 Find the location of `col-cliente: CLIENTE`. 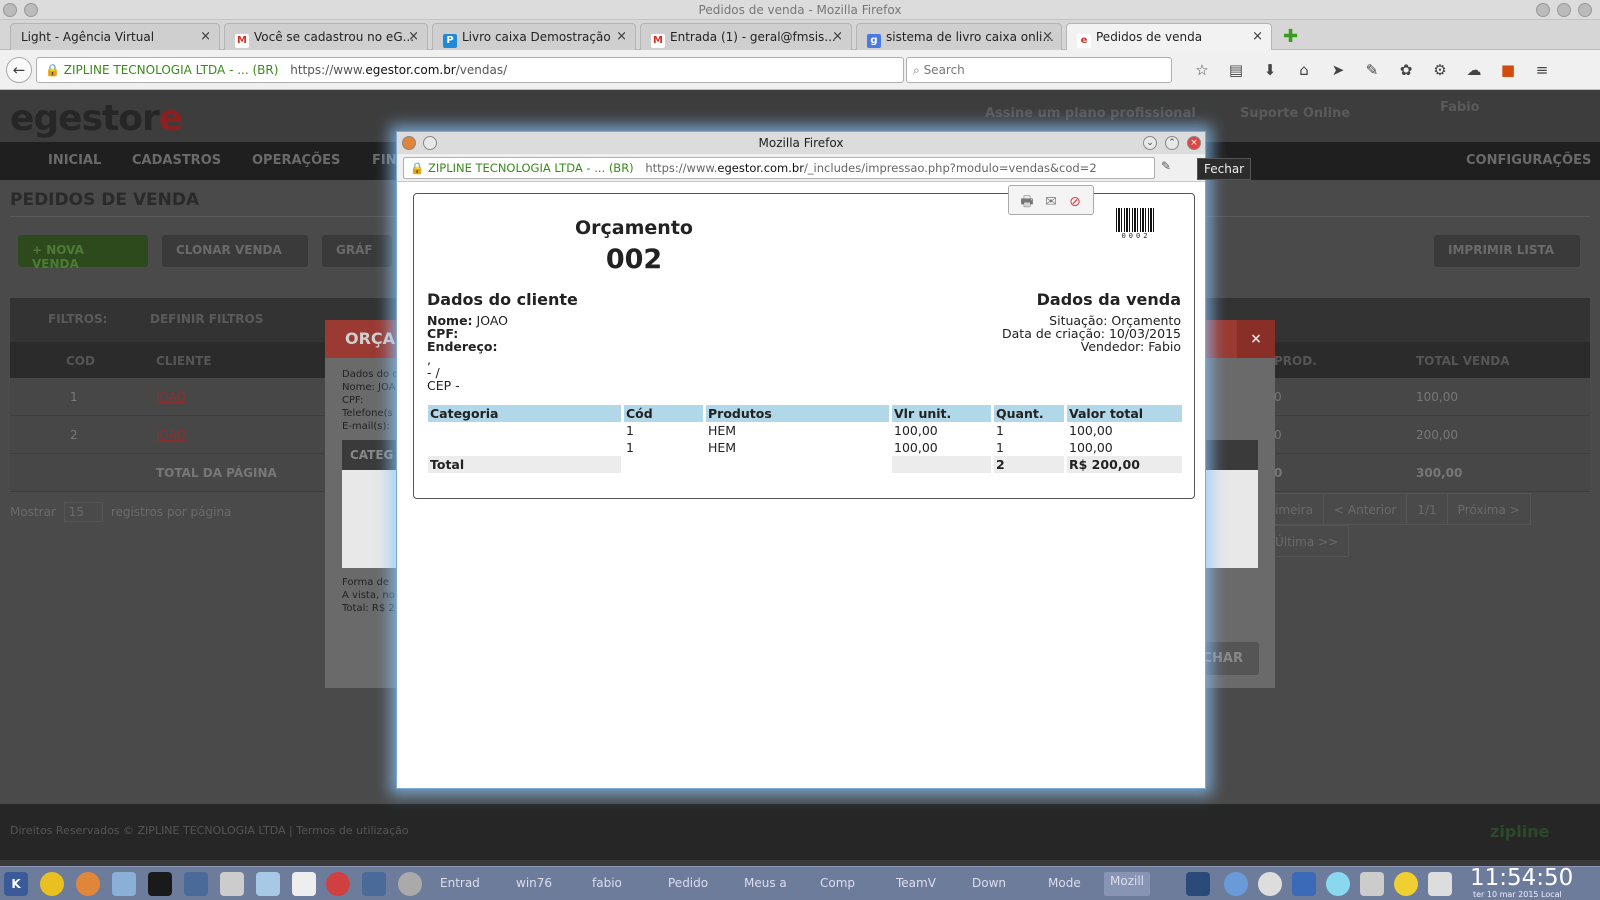

col-cliente: CLIENTE is located at coordinates (184, 361).